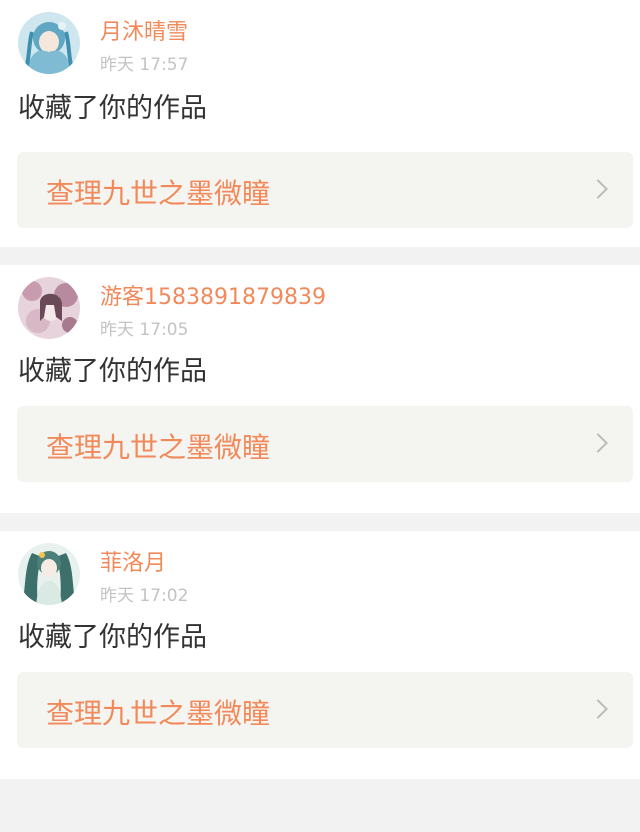  Describe the element at coordinates (320, 575) in the screenshot. I see `activity-header: 菲洛月 昨天 17:02` at that location.